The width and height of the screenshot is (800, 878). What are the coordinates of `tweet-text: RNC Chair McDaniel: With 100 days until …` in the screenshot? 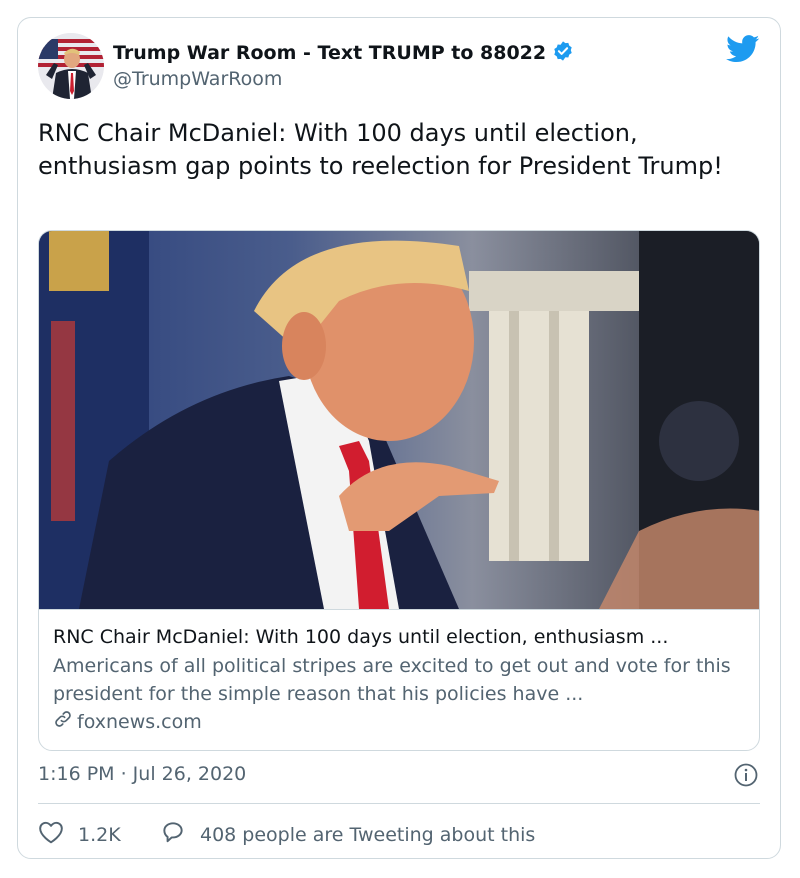 It's located at (380, 149).